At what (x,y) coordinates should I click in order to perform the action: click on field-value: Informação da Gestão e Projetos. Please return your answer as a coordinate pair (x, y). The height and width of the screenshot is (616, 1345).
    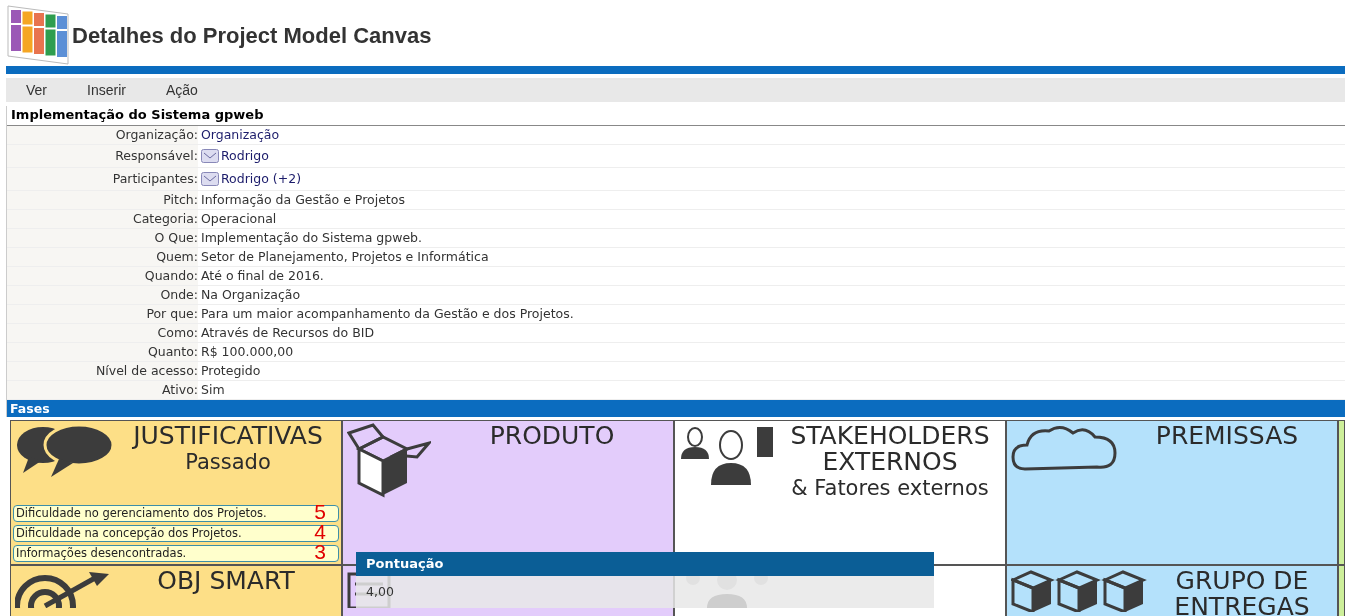
    Looking at the image, I should click on (303, 199).